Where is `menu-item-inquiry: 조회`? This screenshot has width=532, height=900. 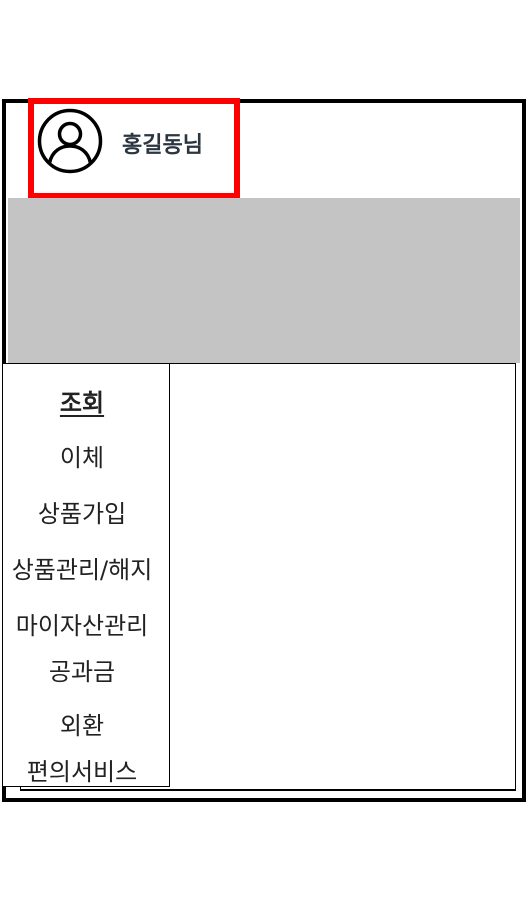 menu-item-inquiry: 조회 is located at coordinates (82, 400).